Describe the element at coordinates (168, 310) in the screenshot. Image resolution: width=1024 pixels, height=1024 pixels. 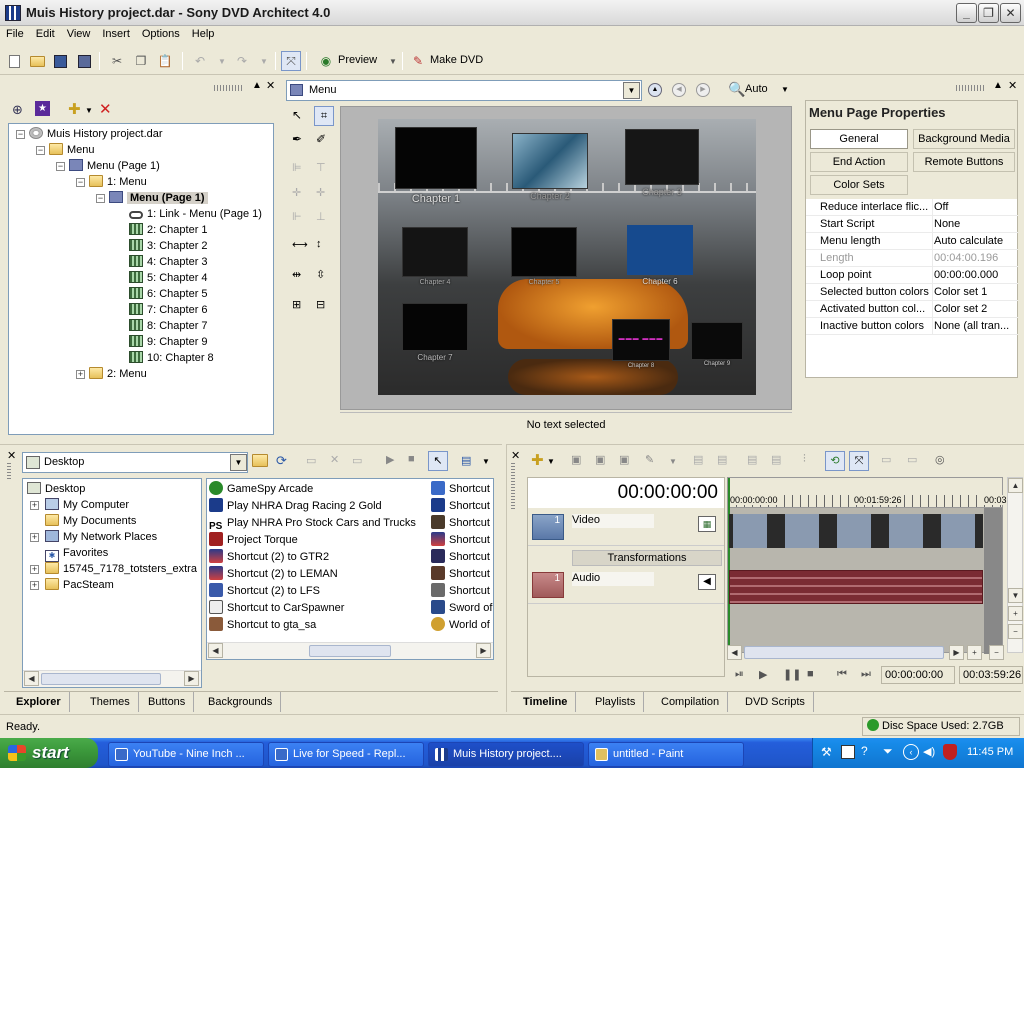
I see `tree-item-chapter: 7: Chapter 6` at that location.